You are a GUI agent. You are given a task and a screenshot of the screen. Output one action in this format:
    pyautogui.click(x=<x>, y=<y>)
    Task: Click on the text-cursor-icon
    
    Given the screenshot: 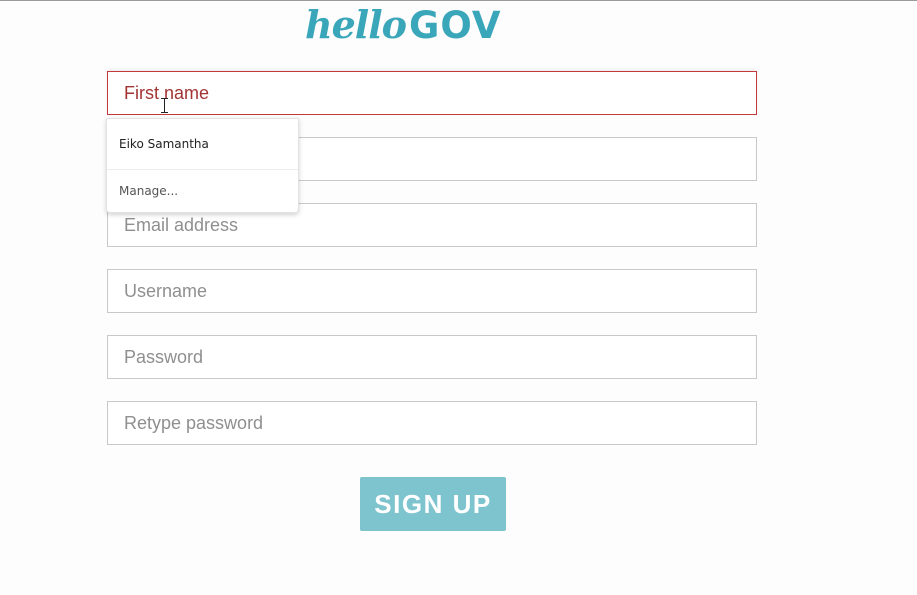 What is the action you would take?
    pyautogui.click(x=164, y=105)
    